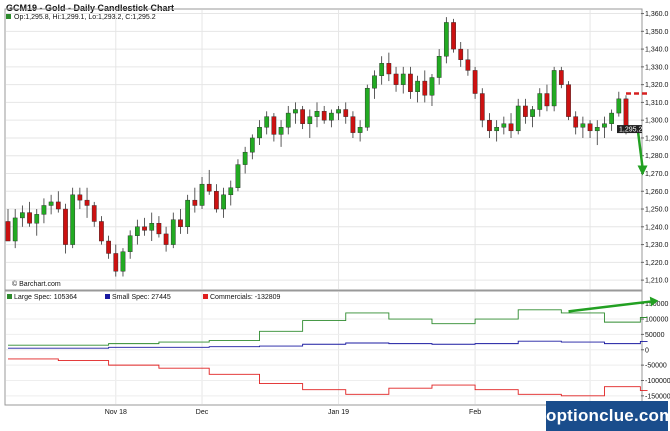 The image size is (670, 431). Describe the element at coordinates (656, 174) in the screenshot. I see `price-y-tick-label: 1,270.0` at that location.